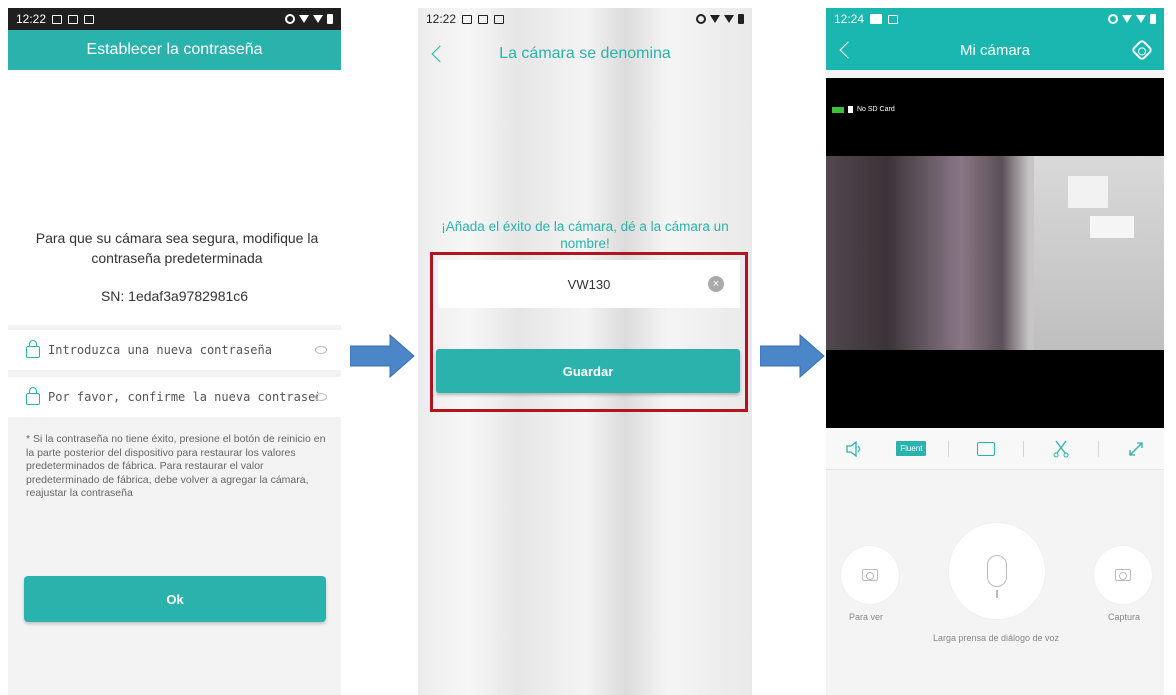  Describe the element at coordinates (1124, 617) in the screenshot. I see `capture-label: Captura` at that location.